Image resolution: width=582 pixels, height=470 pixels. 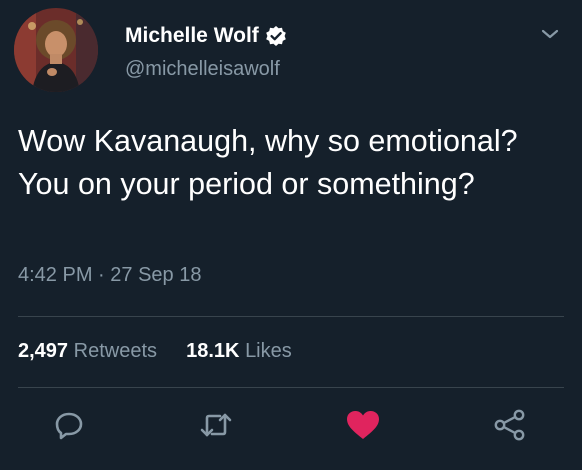 I want to click on avatar, so click(x=56, y=50).